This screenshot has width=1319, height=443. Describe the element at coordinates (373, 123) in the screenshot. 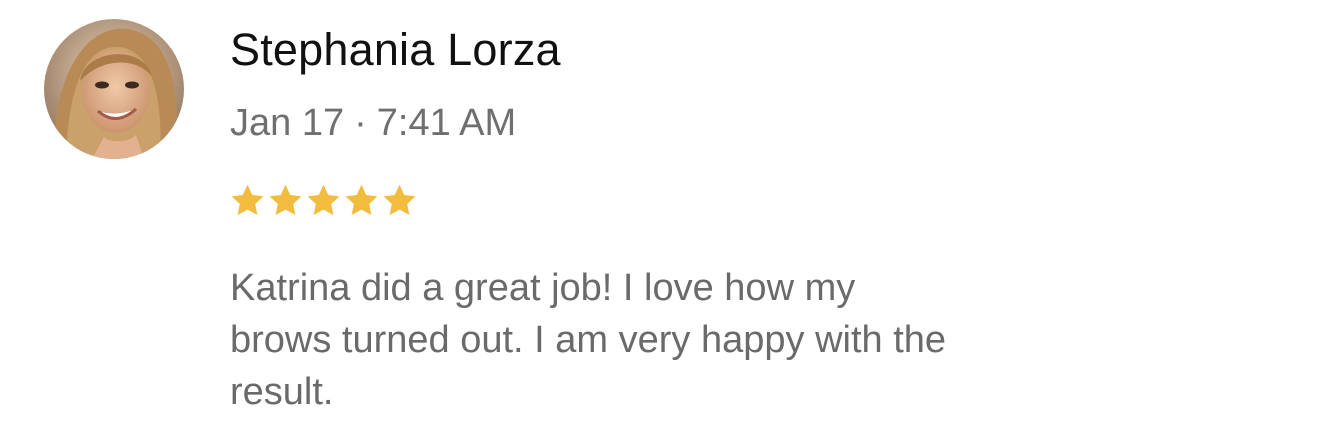

I see `review-timestamp: Jan 17 · 7:41 AM` at that location.